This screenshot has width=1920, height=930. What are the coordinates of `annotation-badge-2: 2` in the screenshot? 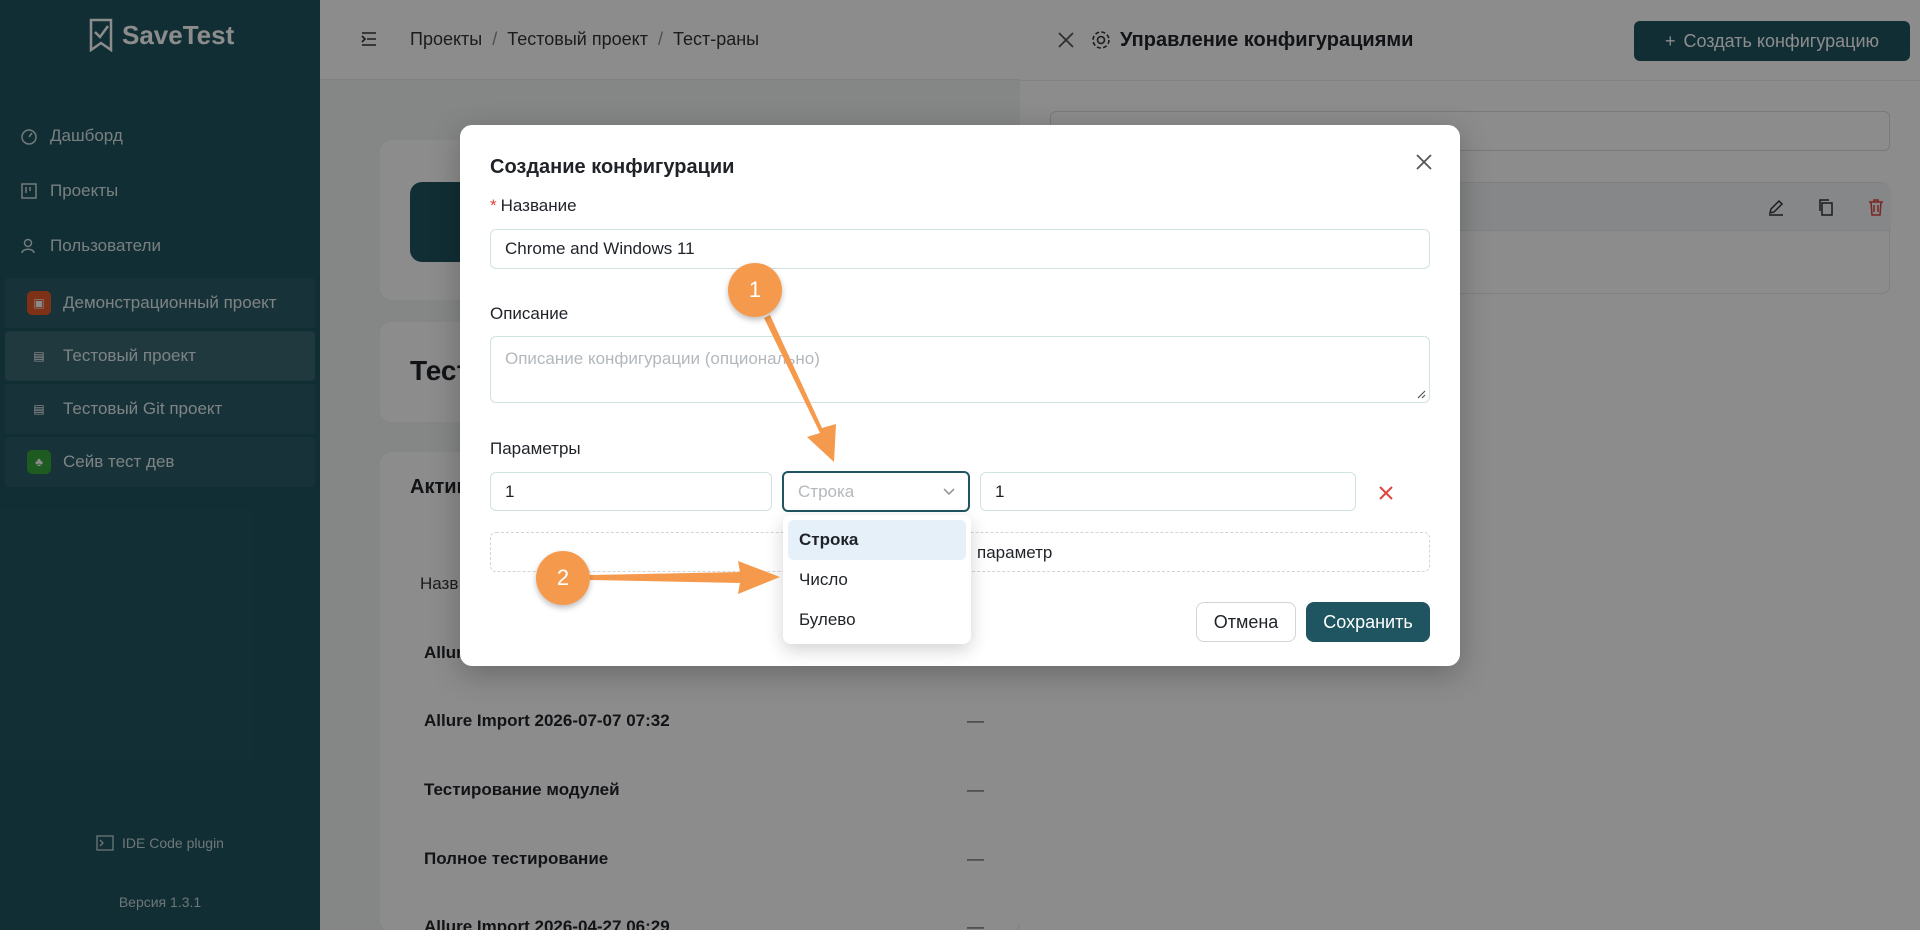 It's located at (563, 578).